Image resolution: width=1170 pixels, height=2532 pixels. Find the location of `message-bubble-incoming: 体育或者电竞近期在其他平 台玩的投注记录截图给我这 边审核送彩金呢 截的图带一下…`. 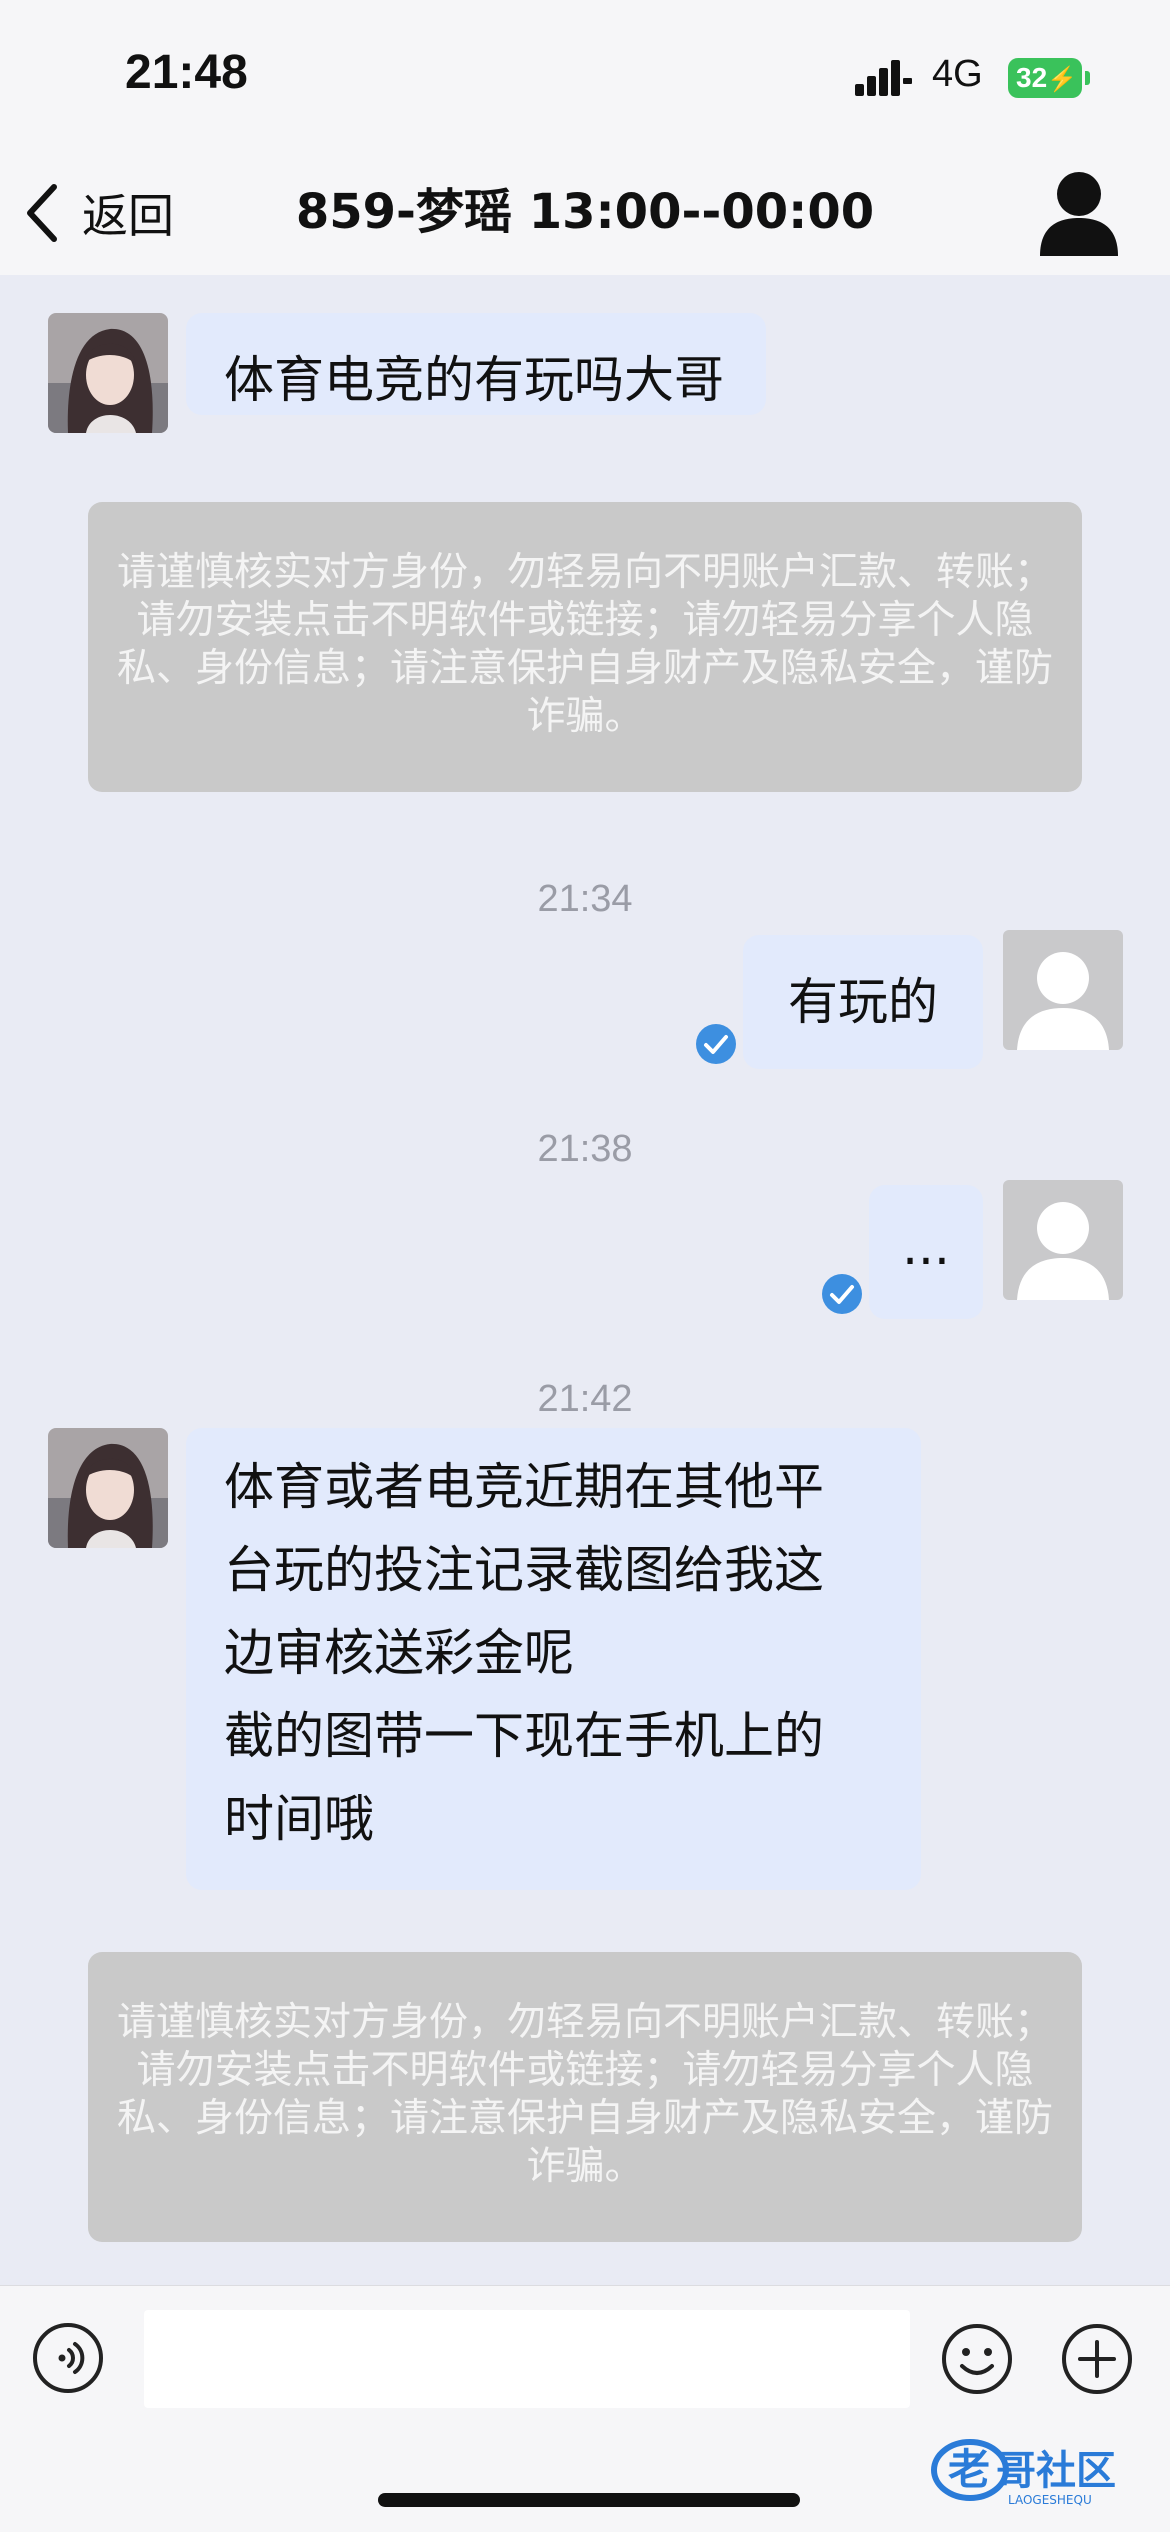

message-bubble-incoming: 体育或者电竞近期在其他平 台玩的投注记录截图给我这 边审核送彩金呢 截的图带一下… is located at coordinates (553, 1659).